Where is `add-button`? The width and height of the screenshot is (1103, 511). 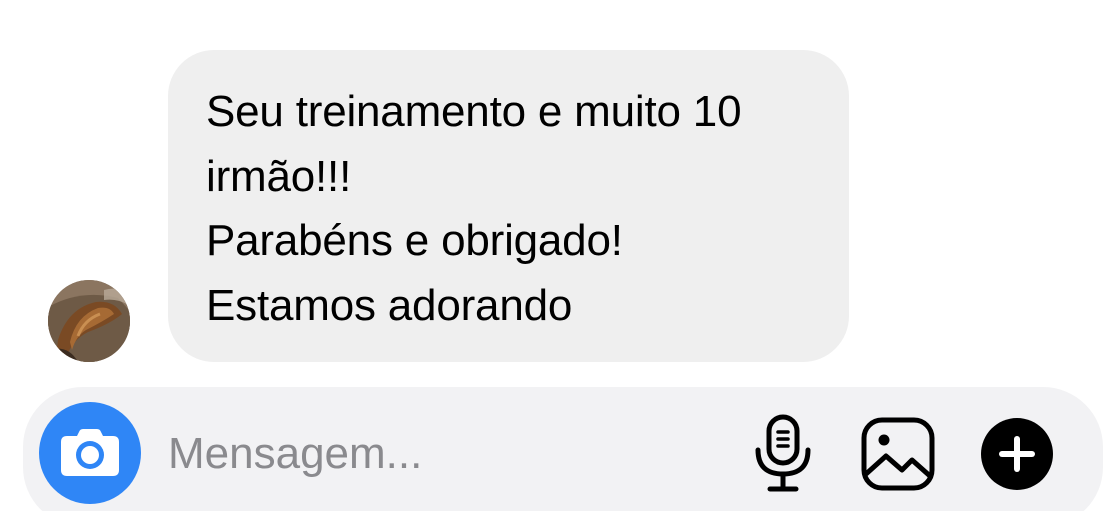 add-button is located at coordinates (1017, 454).